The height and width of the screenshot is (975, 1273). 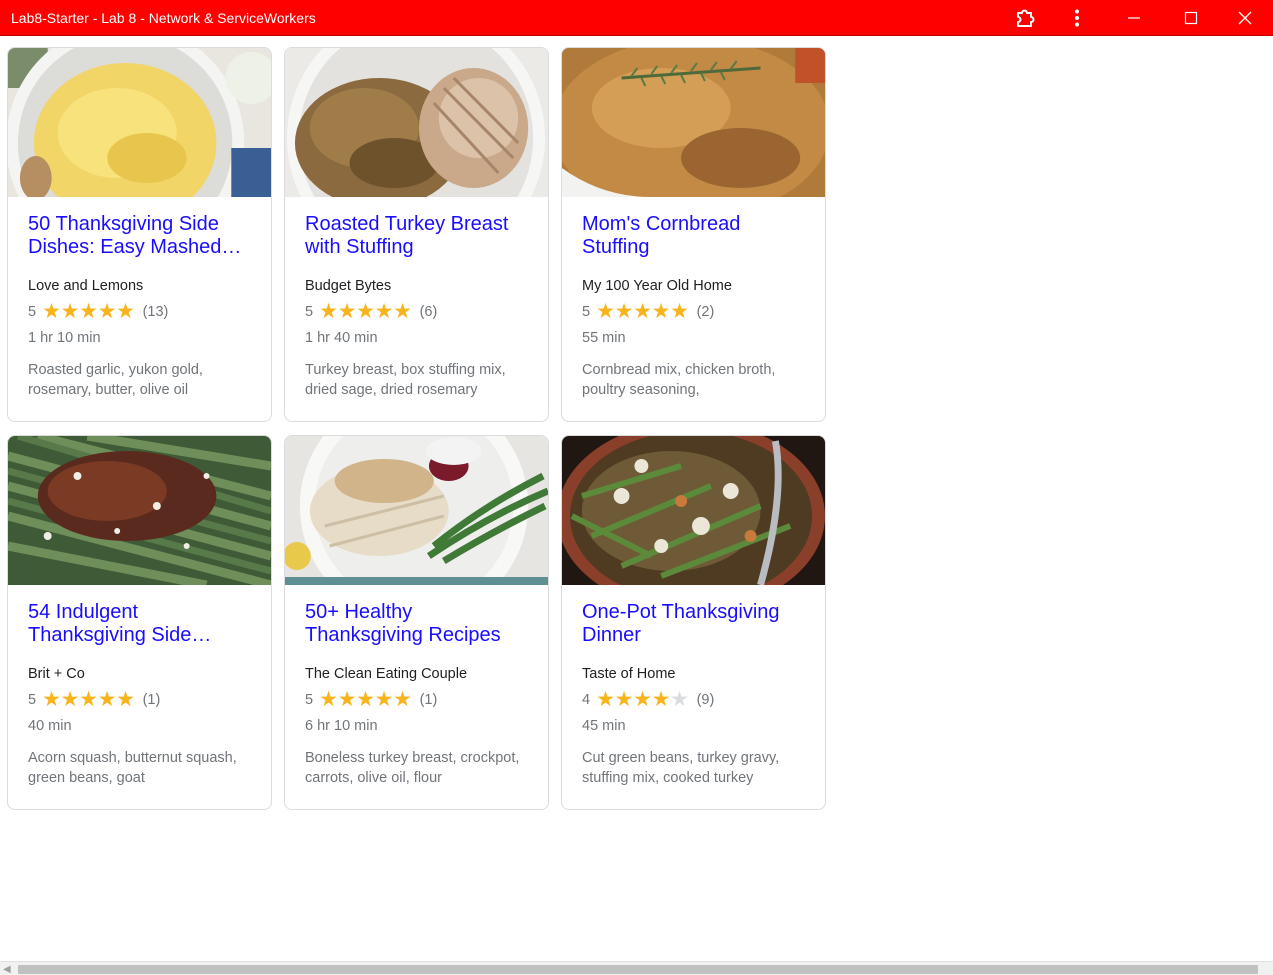 I want to click on more-options-button, so click(x=1077, y=18).